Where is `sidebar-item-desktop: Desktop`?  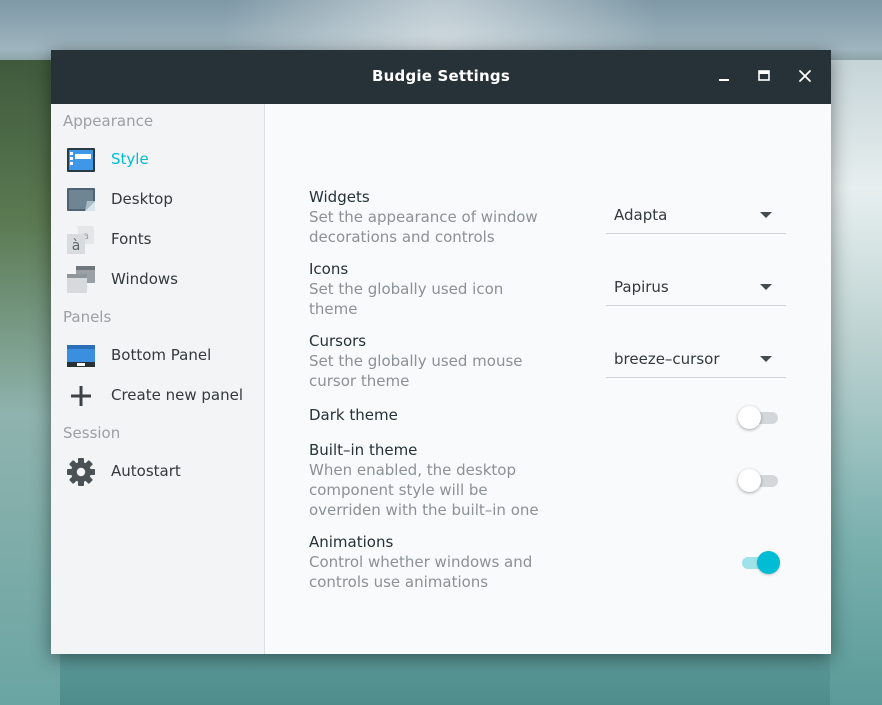
sidebar-item-desktop: Desktop is located at coordinates (157, 199).